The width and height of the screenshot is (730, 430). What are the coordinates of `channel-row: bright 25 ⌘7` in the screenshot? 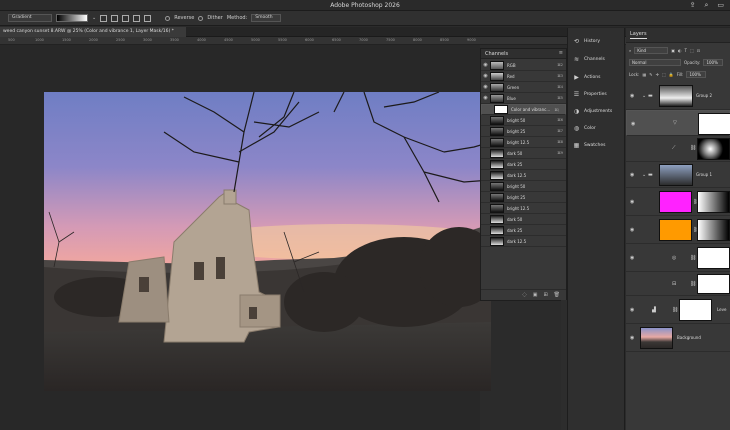 It's located at (523, 131).